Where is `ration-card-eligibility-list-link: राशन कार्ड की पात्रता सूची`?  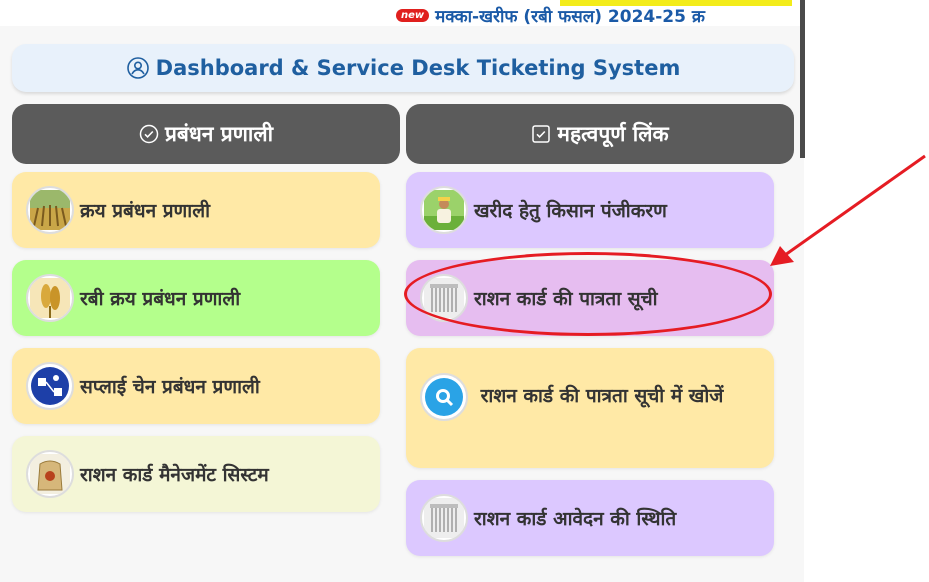 ration-card-eligibility-list-link: राशन कार्ड की पात्रता सूची is located at coordinates (590, 298).